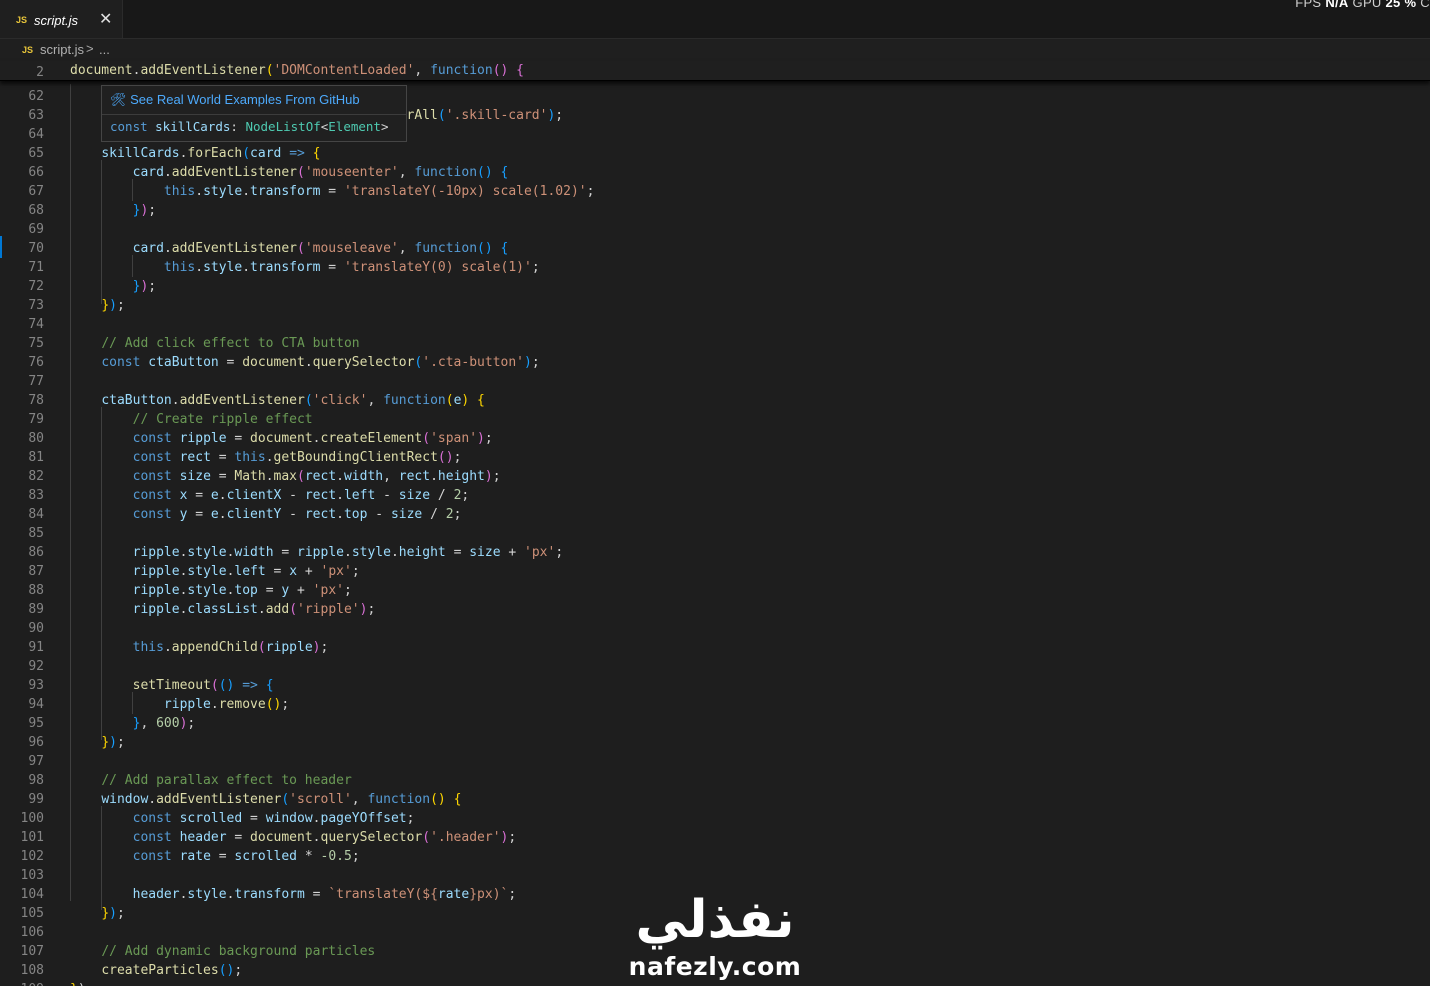  I want to click on code-line: 85, so click(715, 533).